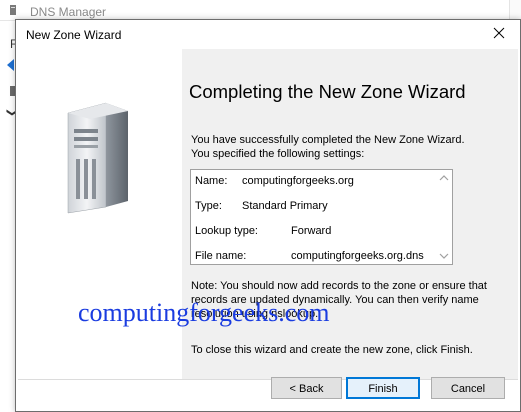  Describe the element at coordinates (68, 12) in the screenshot. I see `dns-manager-title: DNS Manager` at that location.